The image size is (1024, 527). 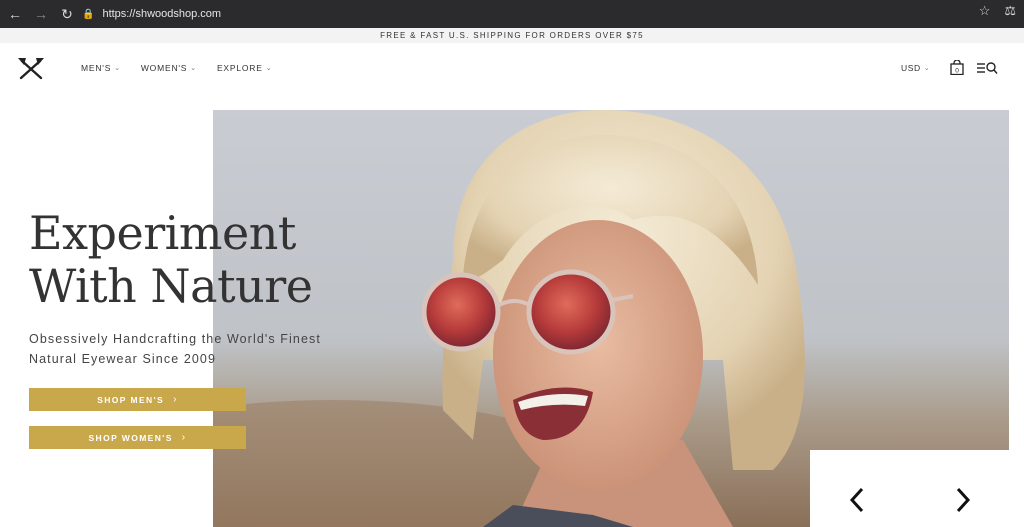 What do you see at coordinates (1010, 11) in the screenshot?
I see `extension-icon: ⚖` at bounding box center [1010, 11].